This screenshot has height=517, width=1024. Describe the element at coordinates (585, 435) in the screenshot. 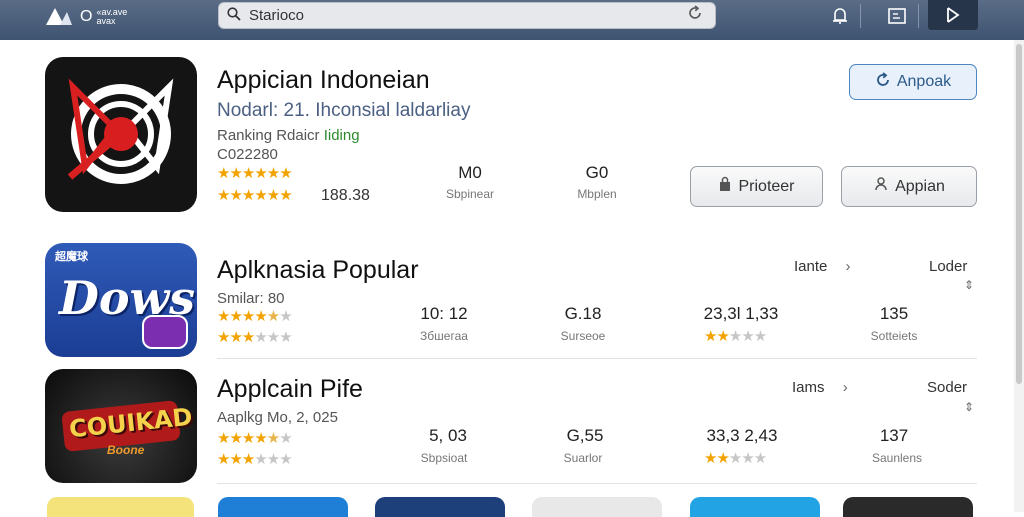

I see `list-item-2-stat2-value: G,55` at that location.